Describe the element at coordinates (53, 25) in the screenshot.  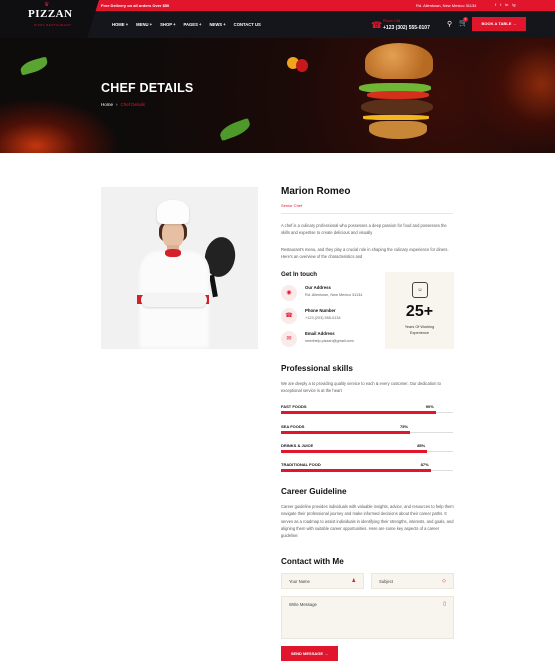
I see `logo-tagline: PIZZA RESTAURANT` at that location.